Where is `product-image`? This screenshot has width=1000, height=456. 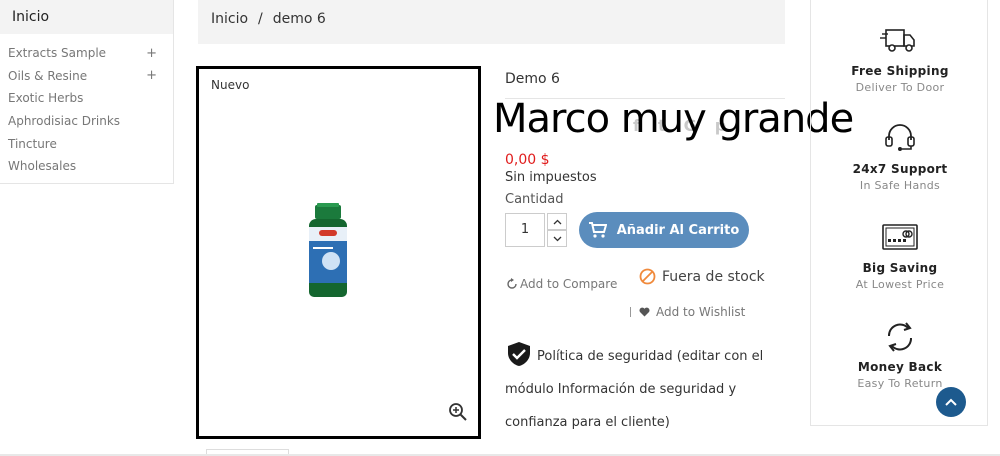 product-image is located at coordinates (339, 254).